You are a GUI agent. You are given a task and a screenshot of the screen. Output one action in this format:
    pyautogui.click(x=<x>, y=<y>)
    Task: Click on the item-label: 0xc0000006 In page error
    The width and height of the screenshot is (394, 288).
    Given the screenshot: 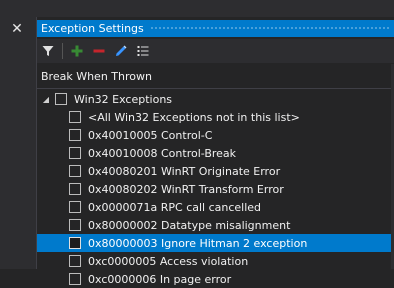 What is the action you would take?
    pyautogui.click(x=160, y=279)
    